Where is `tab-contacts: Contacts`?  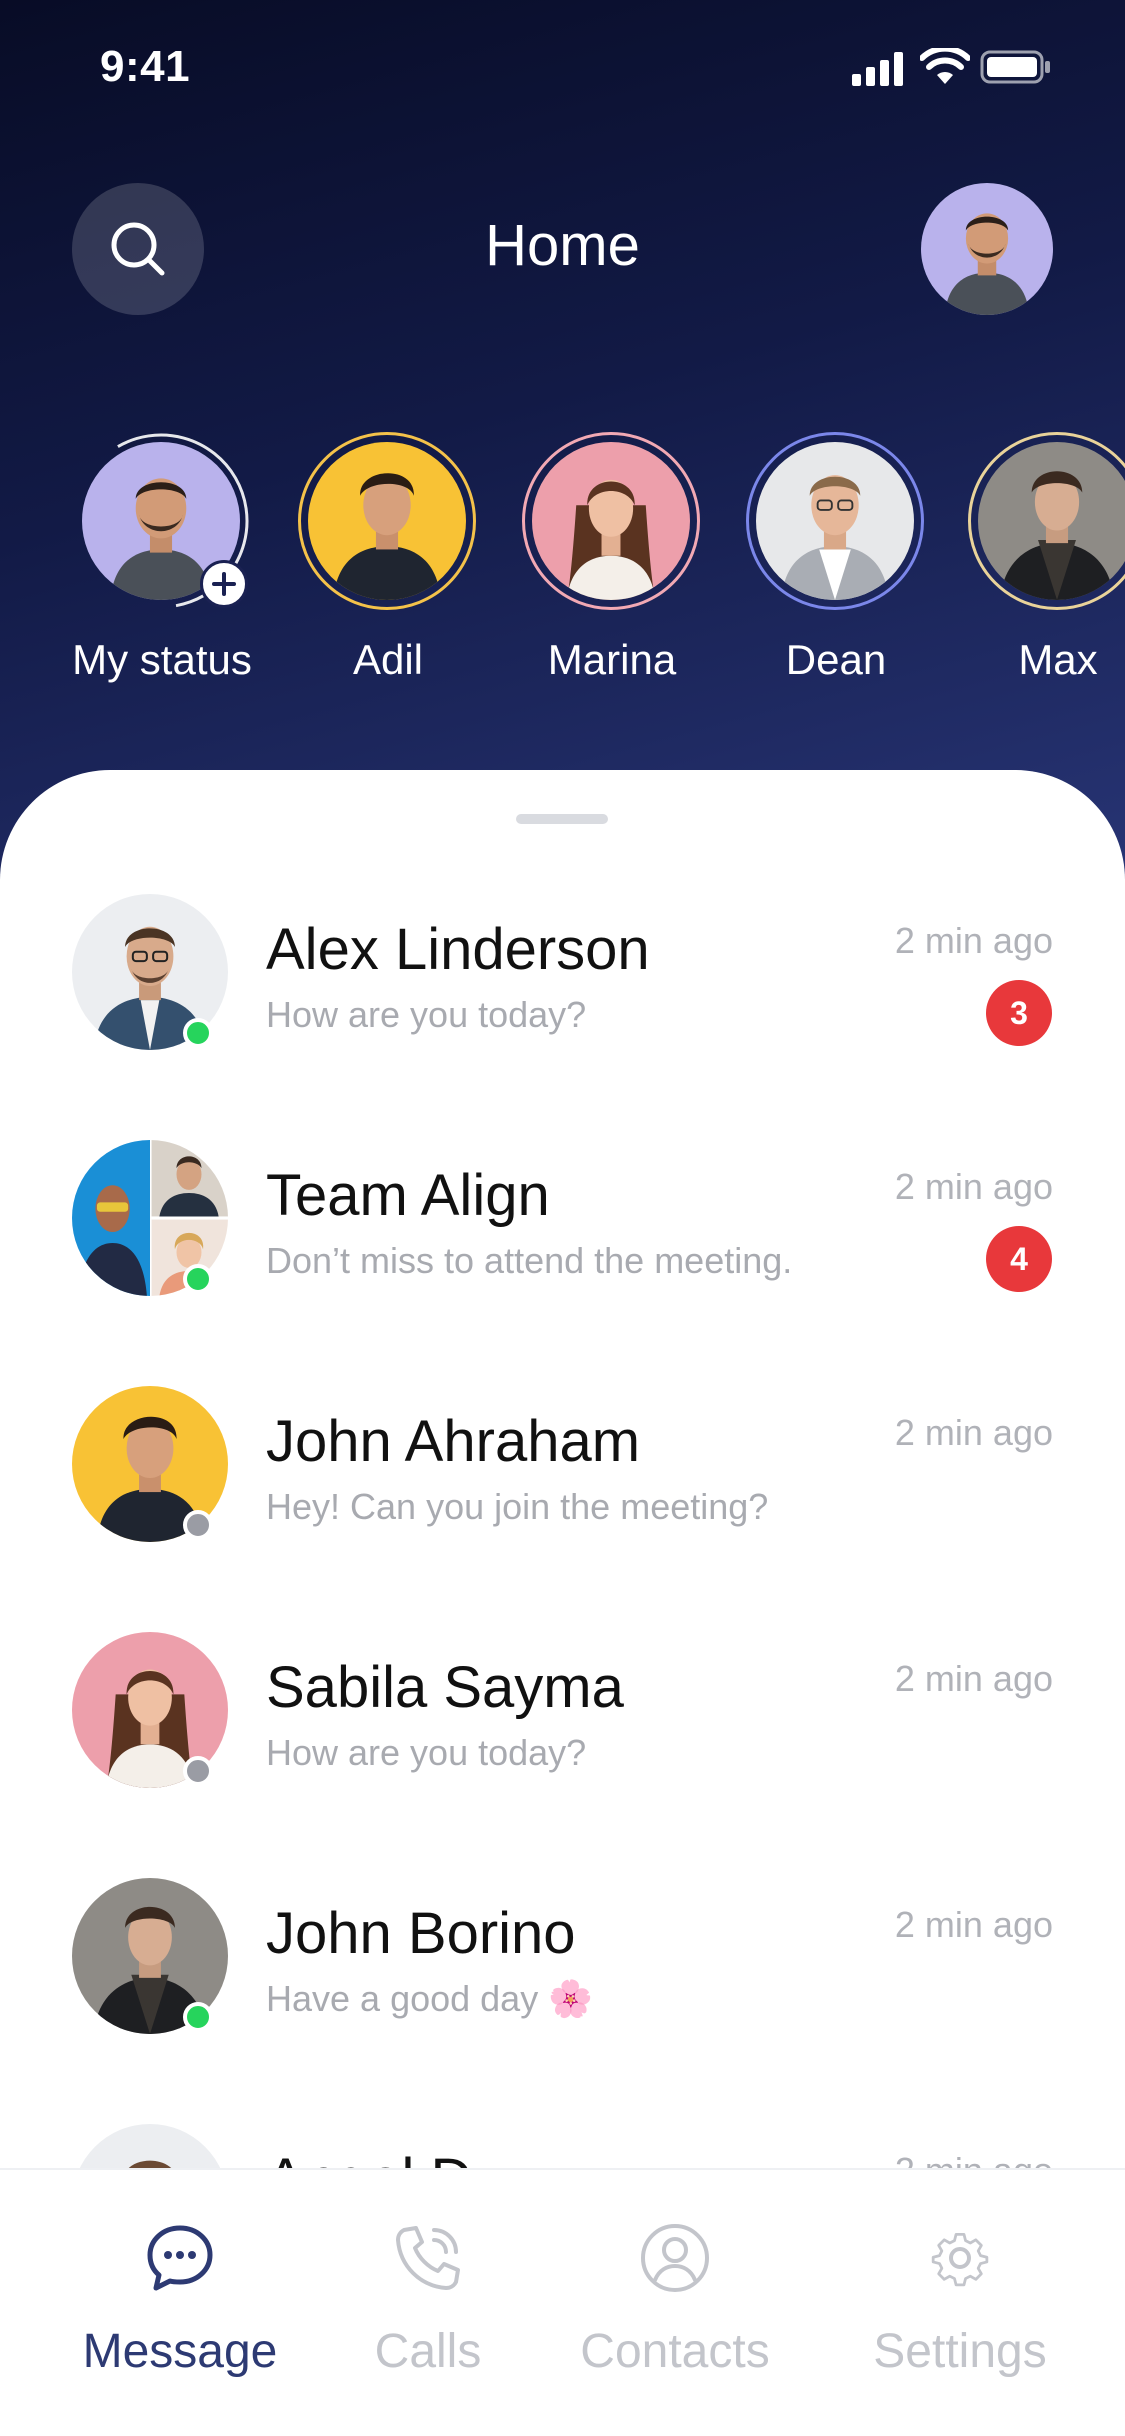
tab-contacts: Contacts is located at coordinates (675, 2305).